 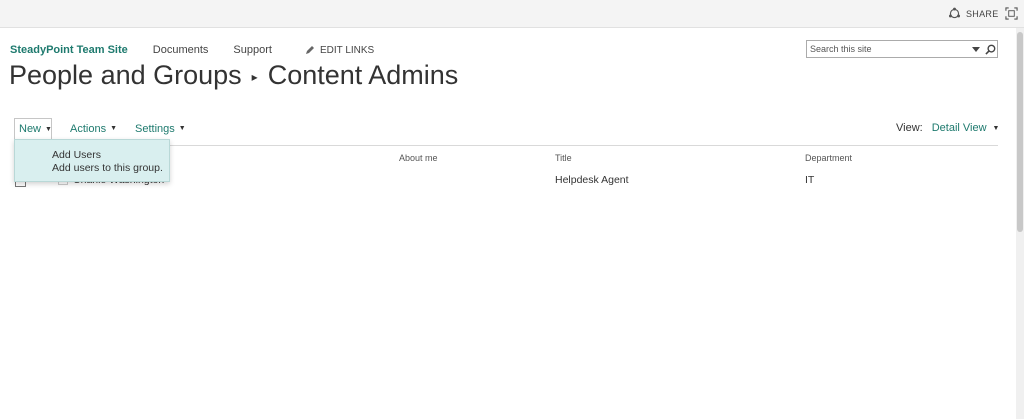 What do you see at coordinates (347, 50) in the screenshot?
I see `edit-links-label: EDIT LINKS` at bounding box center [347, 50].